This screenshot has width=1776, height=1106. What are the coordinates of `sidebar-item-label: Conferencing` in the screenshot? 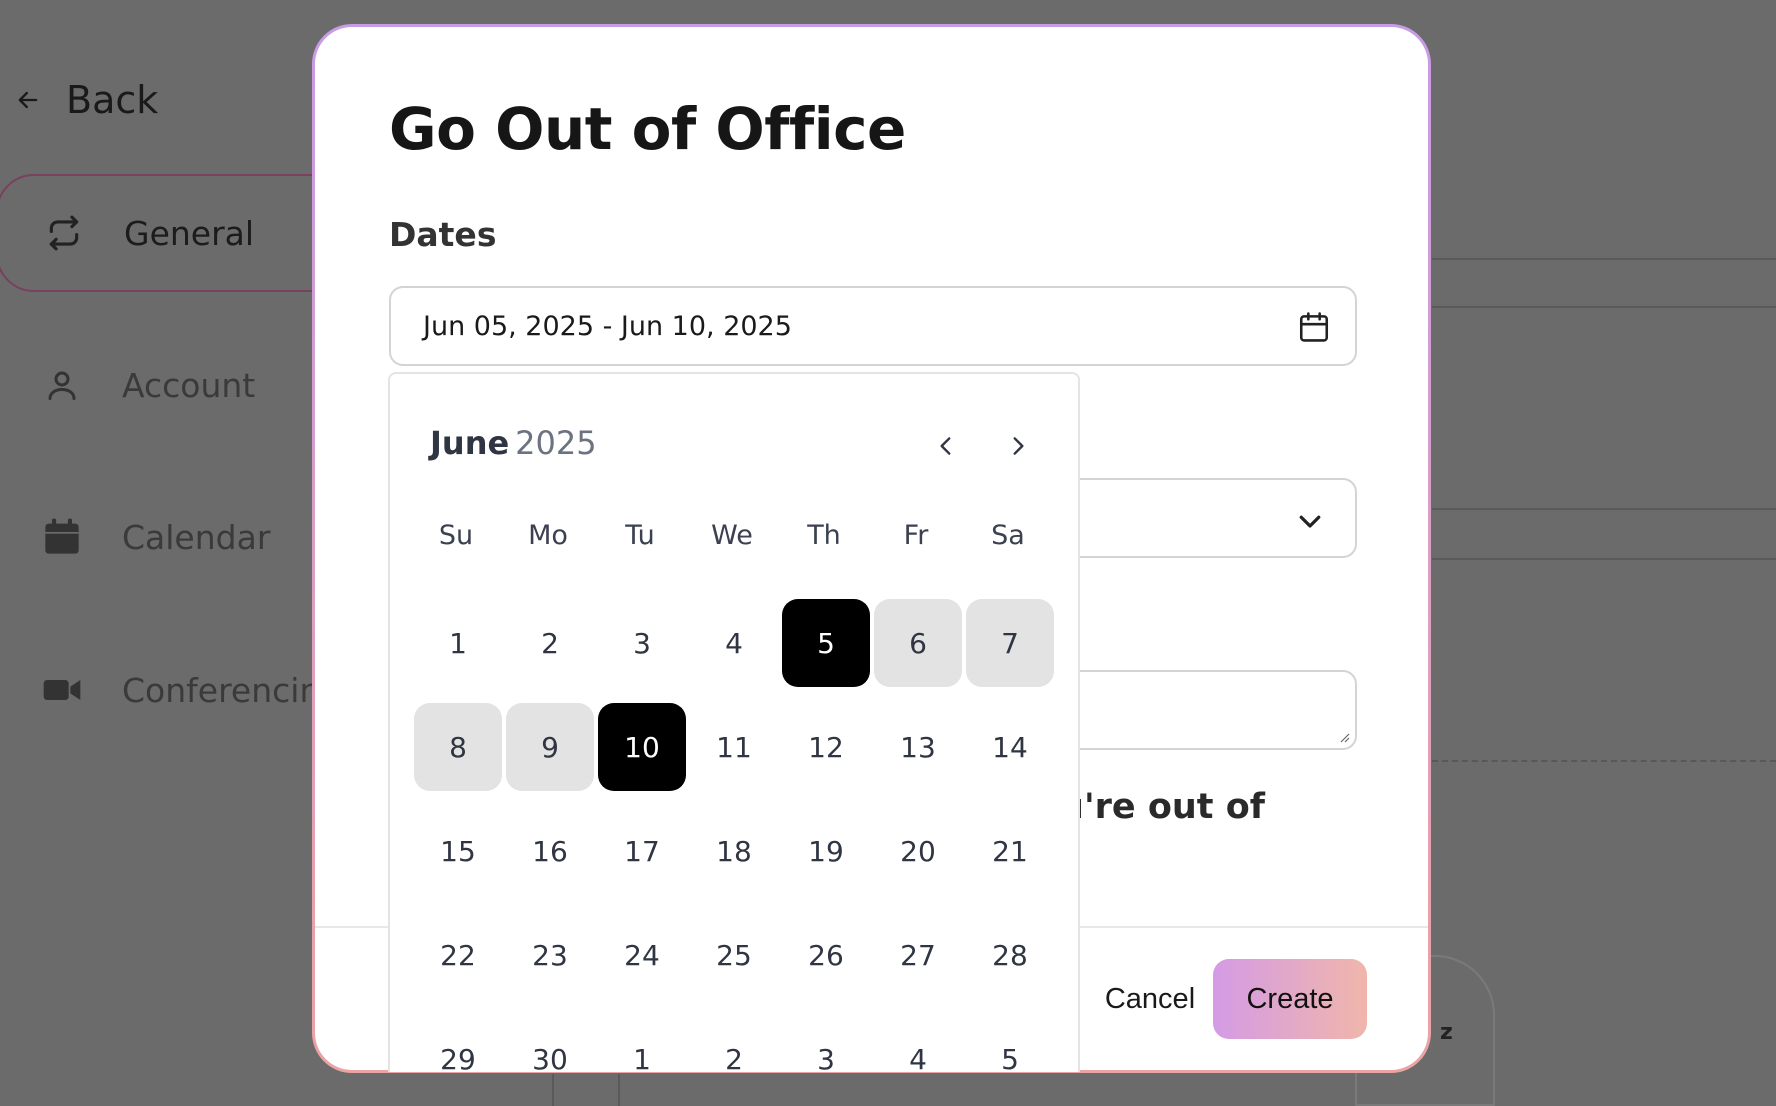 It's located at (232, 690).